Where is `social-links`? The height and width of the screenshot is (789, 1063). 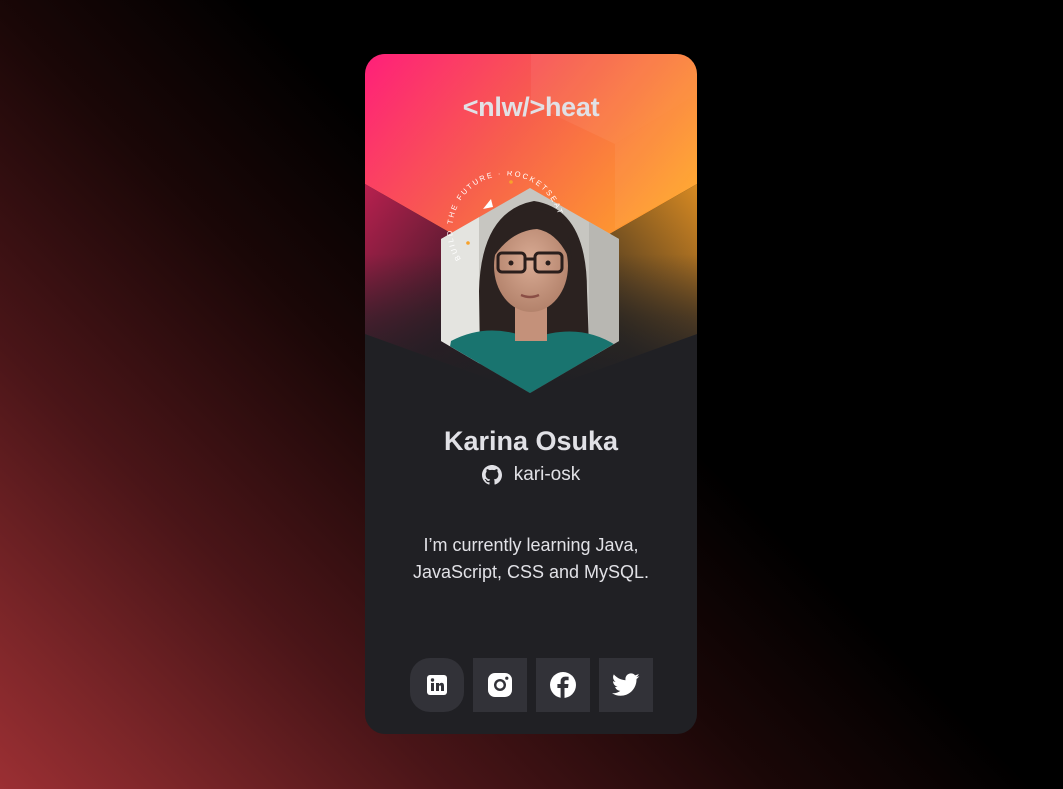 social-links is located at coordinates (531, 685).